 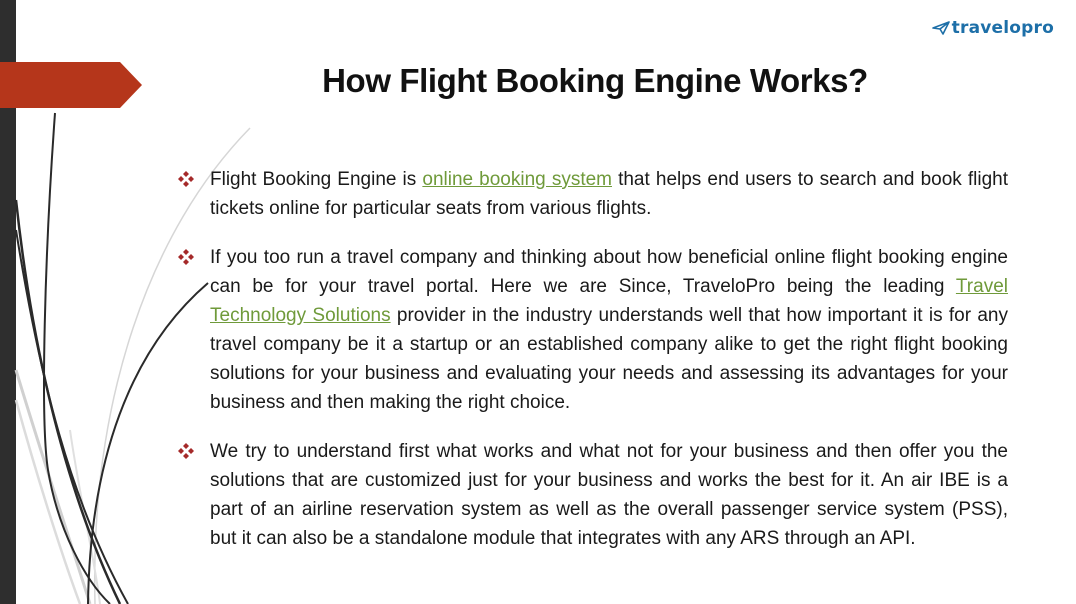 What do you see at coordinates (940, 28) in the screenshot?
I see `paper-plane-icon` at bounding box center [940, 28].